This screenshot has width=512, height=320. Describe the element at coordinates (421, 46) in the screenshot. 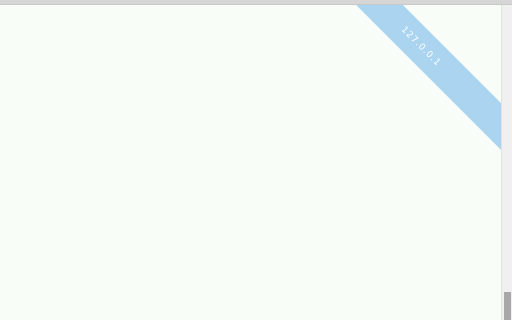

I see `ribbon-host-label: 127.0.0.1` at that location.